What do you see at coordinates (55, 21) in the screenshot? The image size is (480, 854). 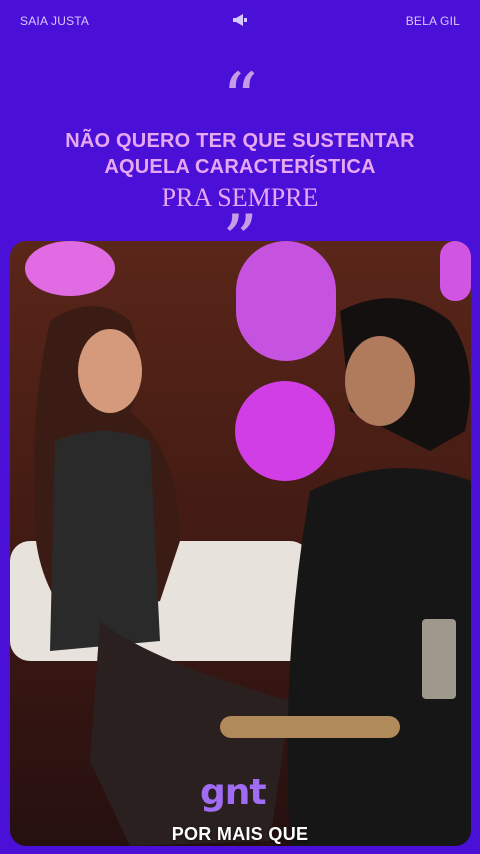 I see `show-title: SAIA JUSTA` at bounding box center [55, 21].